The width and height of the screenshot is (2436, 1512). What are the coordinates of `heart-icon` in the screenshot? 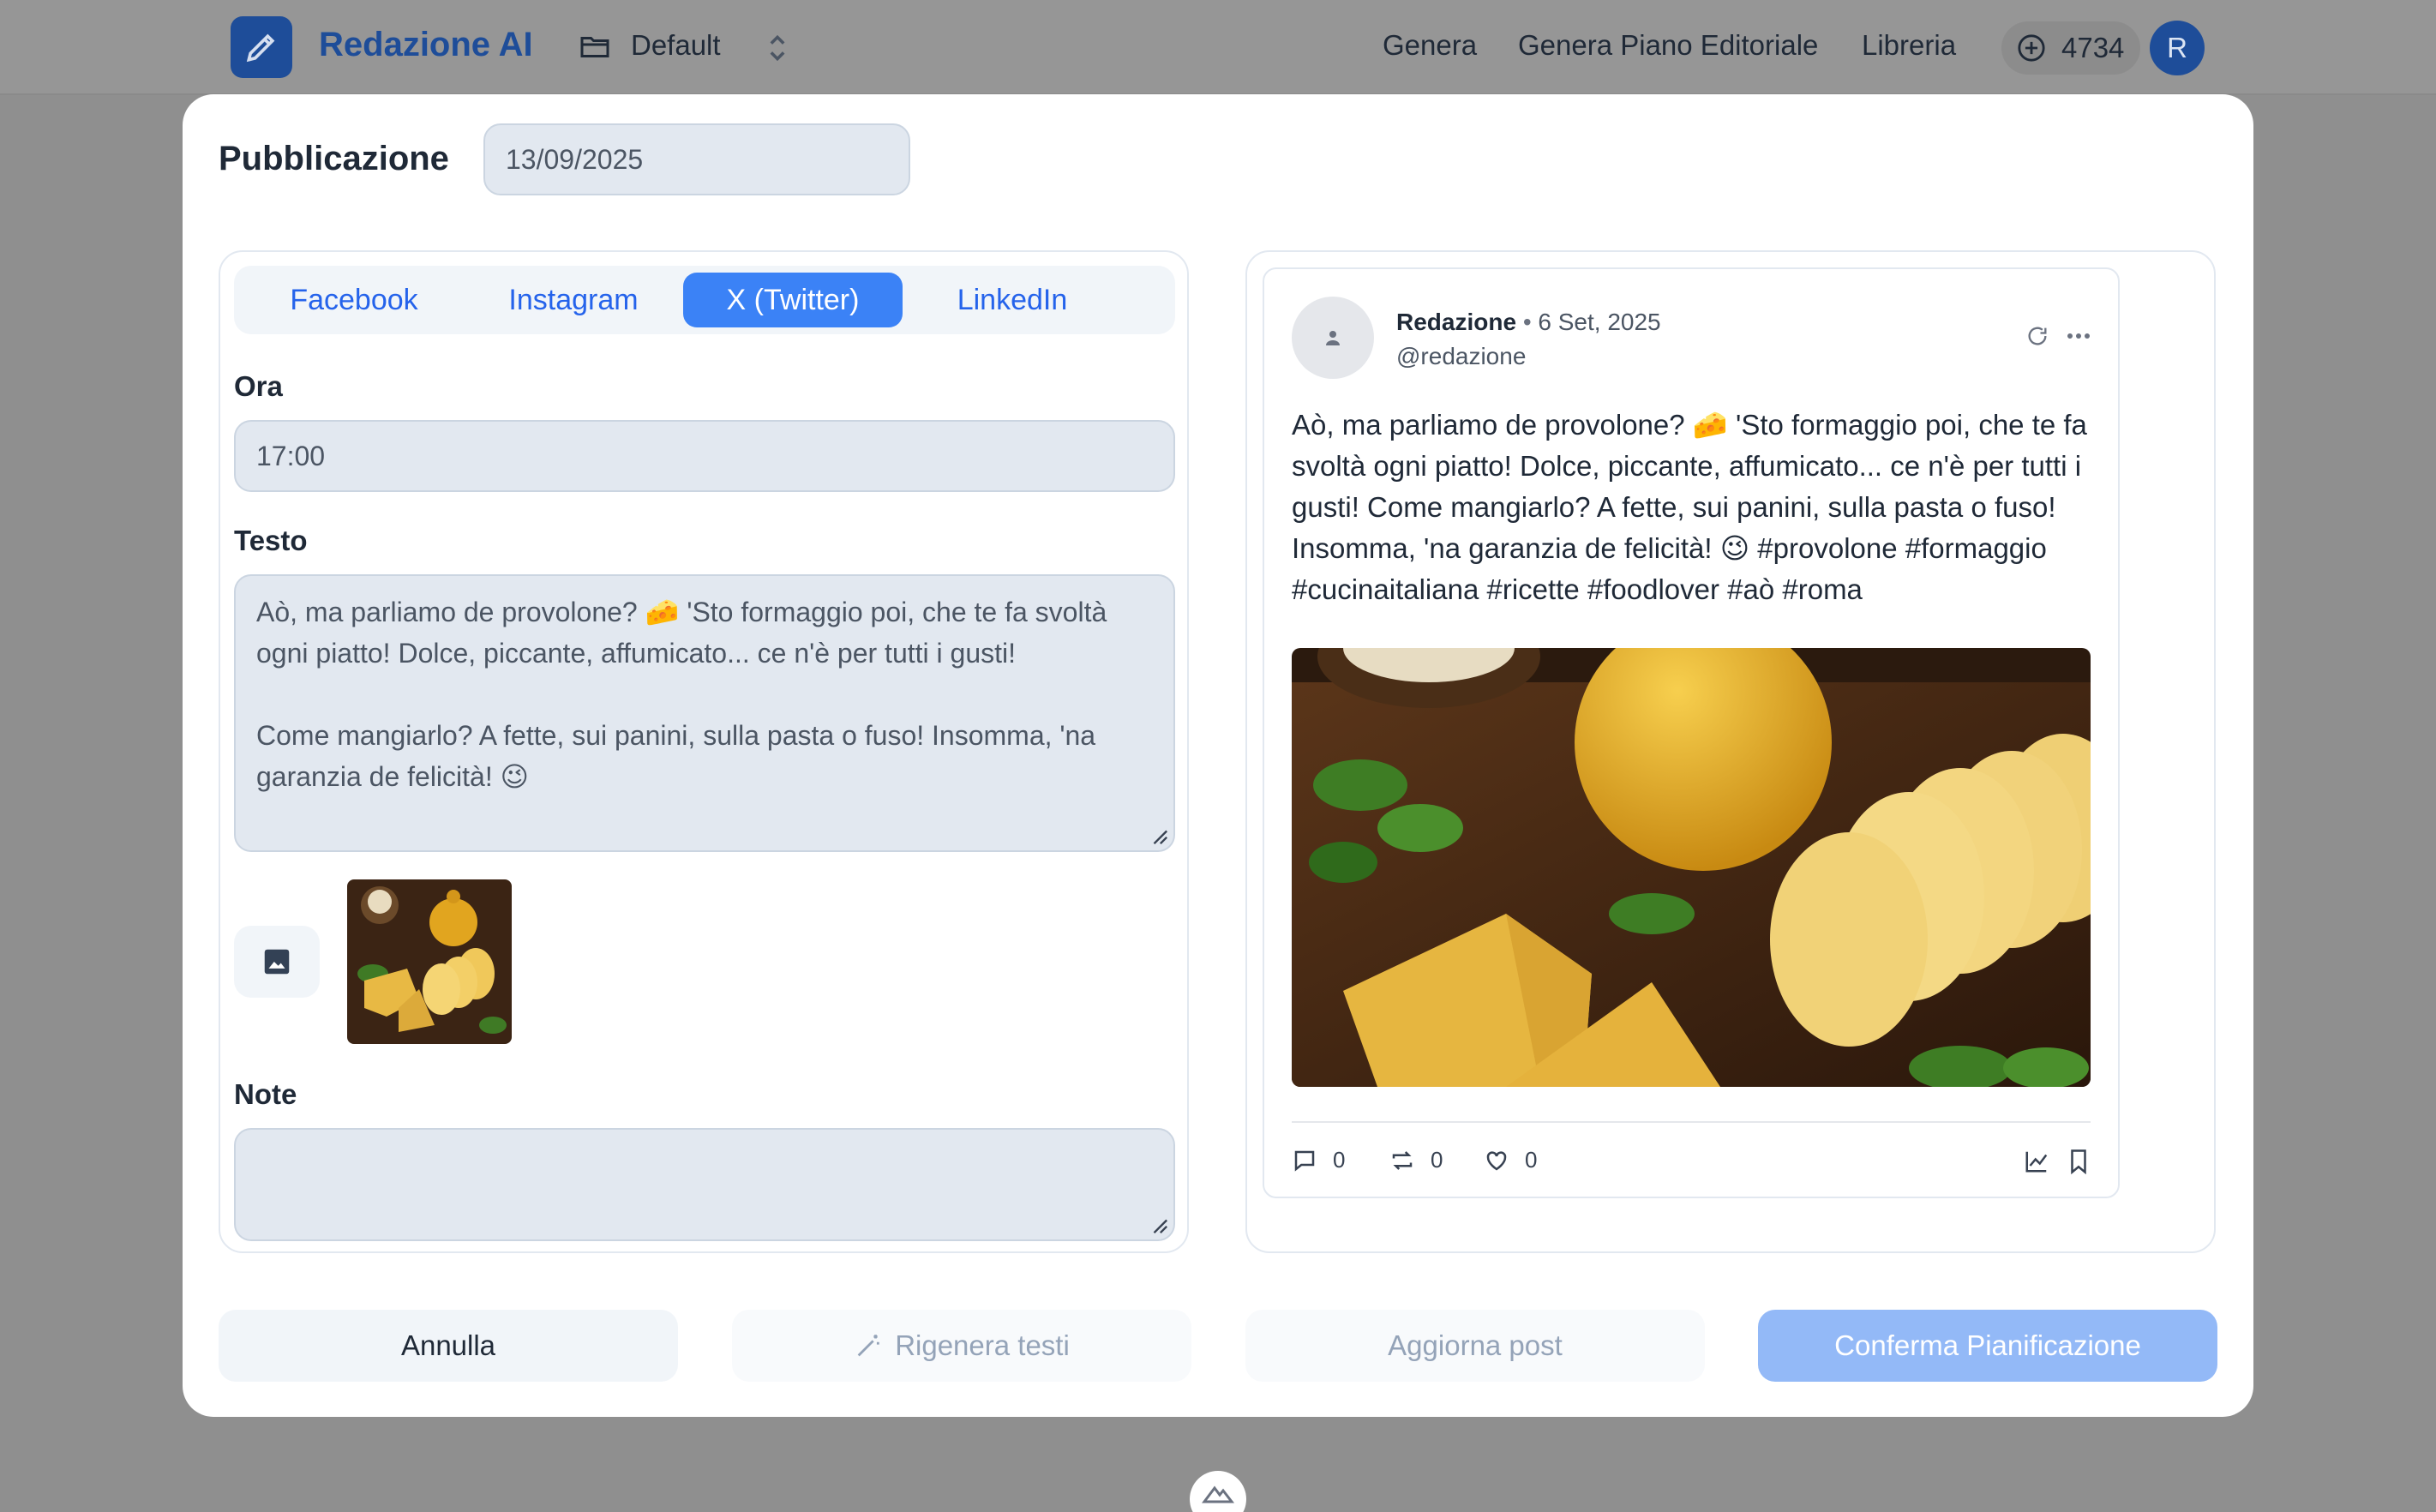 It's located at (1496, 1160).